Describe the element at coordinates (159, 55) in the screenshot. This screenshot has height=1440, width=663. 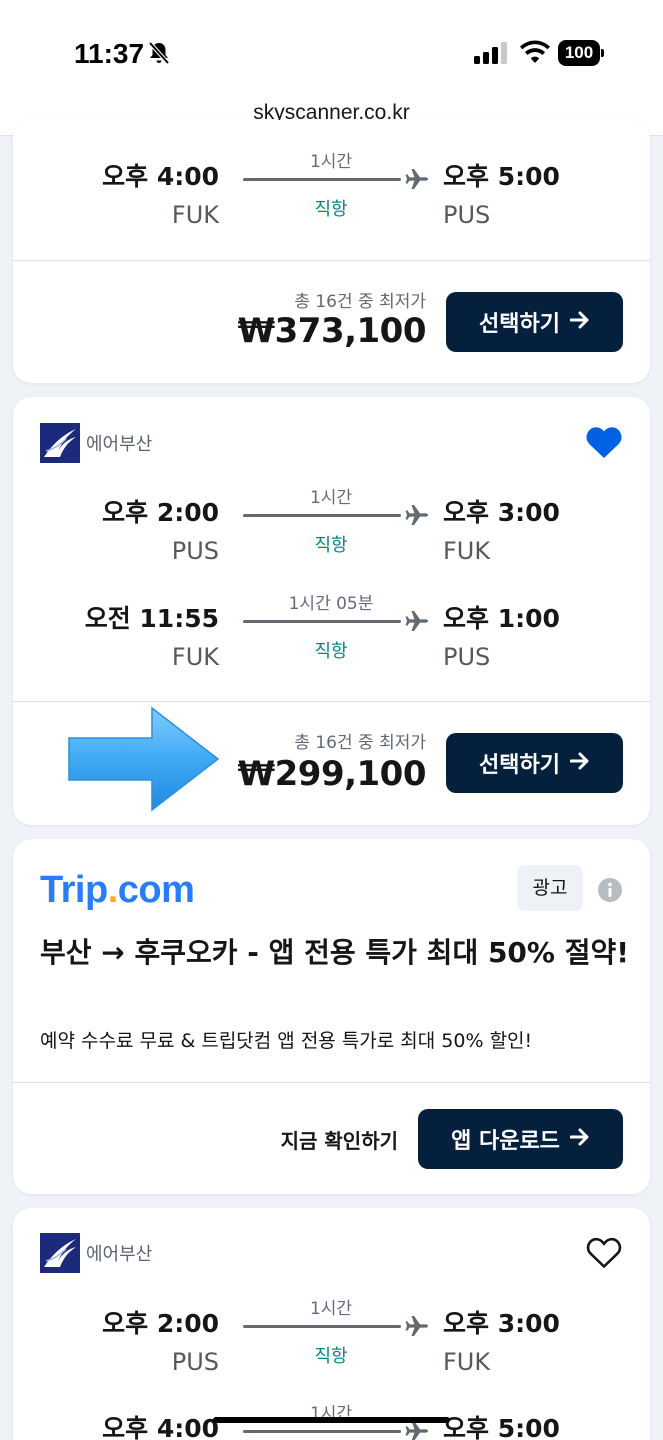
I see `bell-muted-icon` at that location.